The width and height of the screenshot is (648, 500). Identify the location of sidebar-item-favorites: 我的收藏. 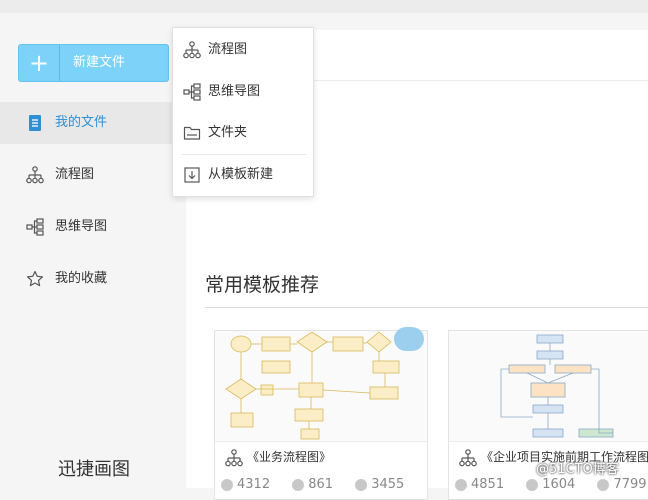
(93, 279).